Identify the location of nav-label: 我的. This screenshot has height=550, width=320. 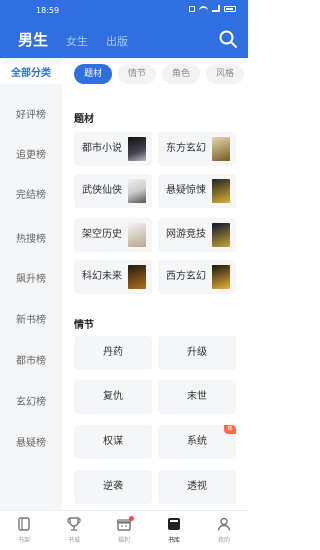
(223, 540).